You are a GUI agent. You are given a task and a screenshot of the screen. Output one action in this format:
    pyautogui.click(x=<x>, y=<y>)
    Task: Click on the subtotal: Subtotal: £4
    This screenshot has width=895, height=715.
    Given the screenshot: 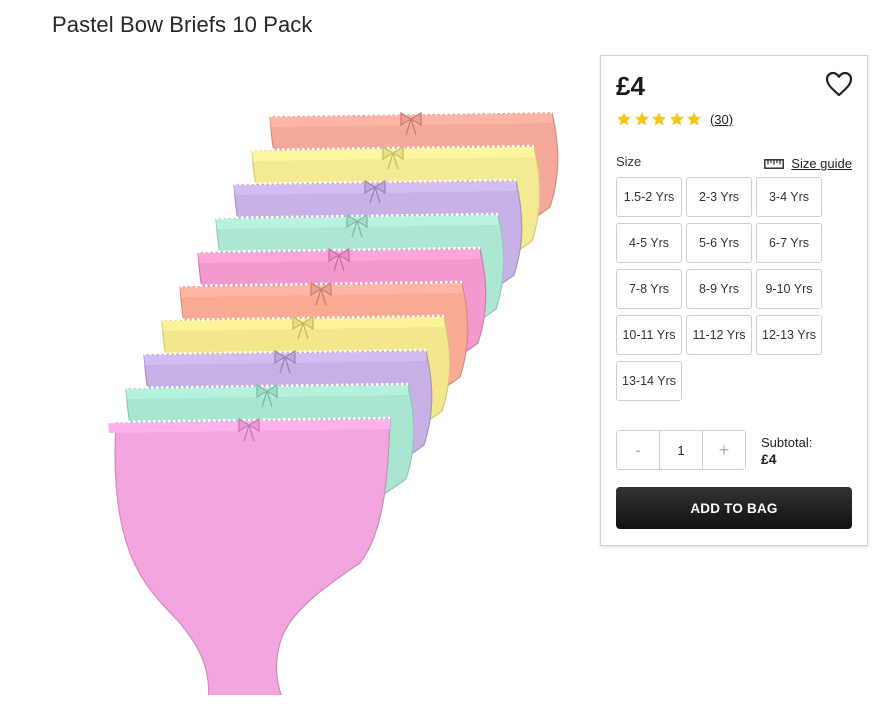 What is the action you would take?
    pyautogui.click(x=786, y=451)
    